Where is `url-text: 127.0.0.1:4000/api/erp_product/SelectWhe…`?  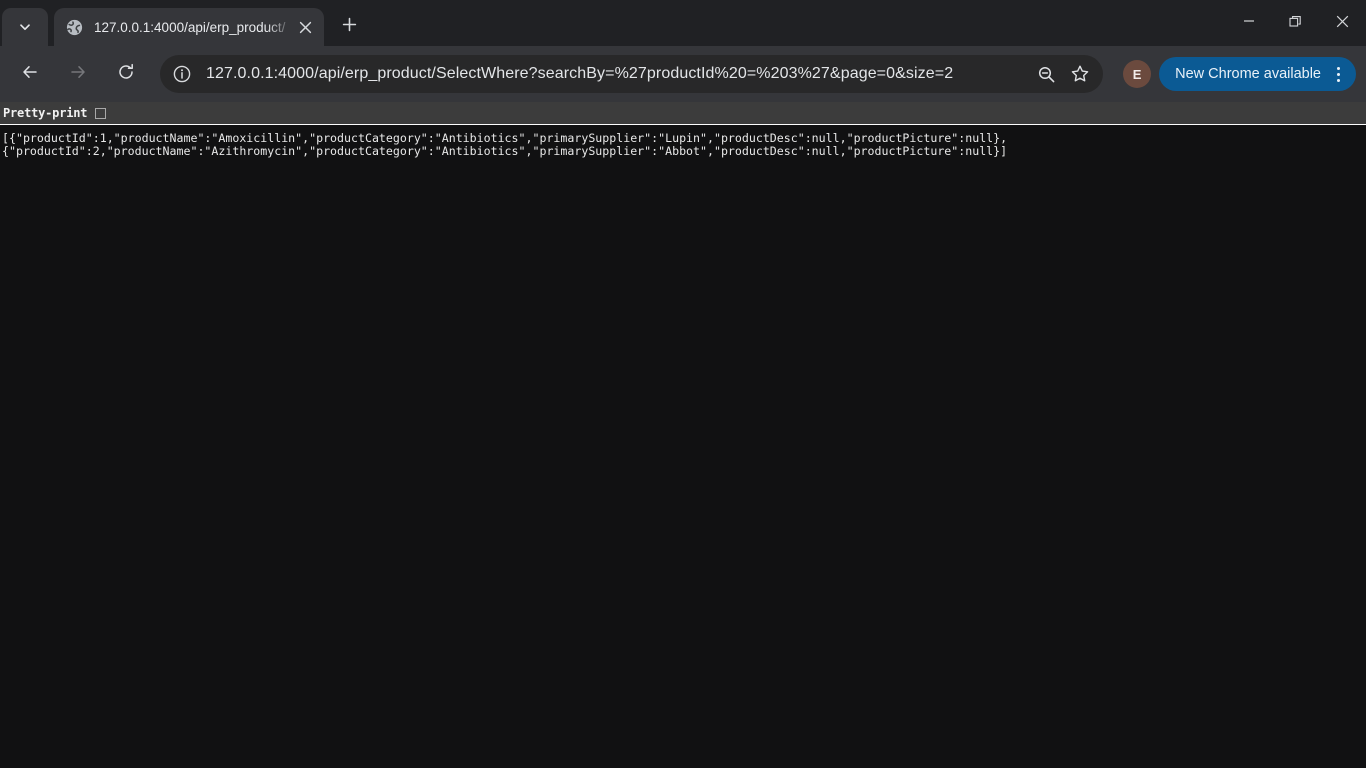
url-text: 127.0.0.1:4000/api/erp_product/SelectWhe… is located at coordinates (617, 74).